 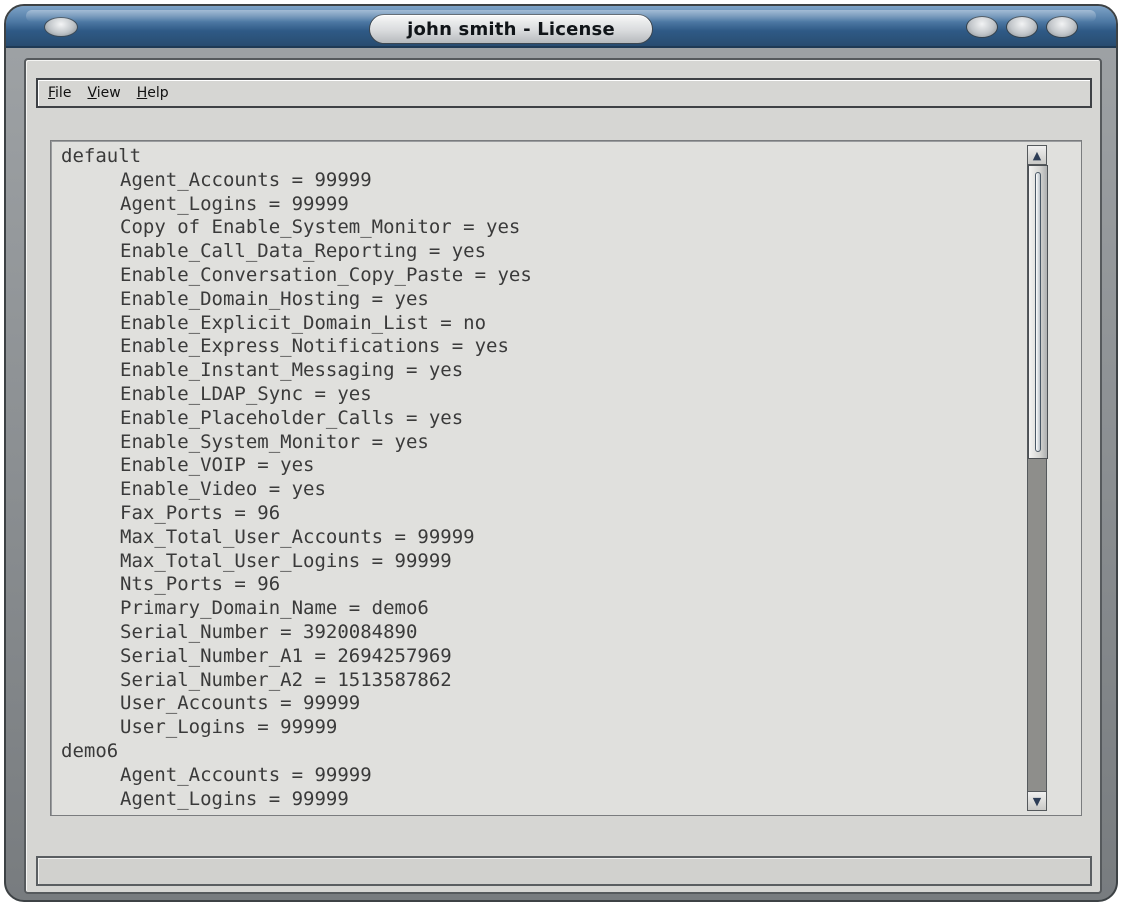 I want to click on menu-file-mnemonic: F, so click(x=52, y=93).